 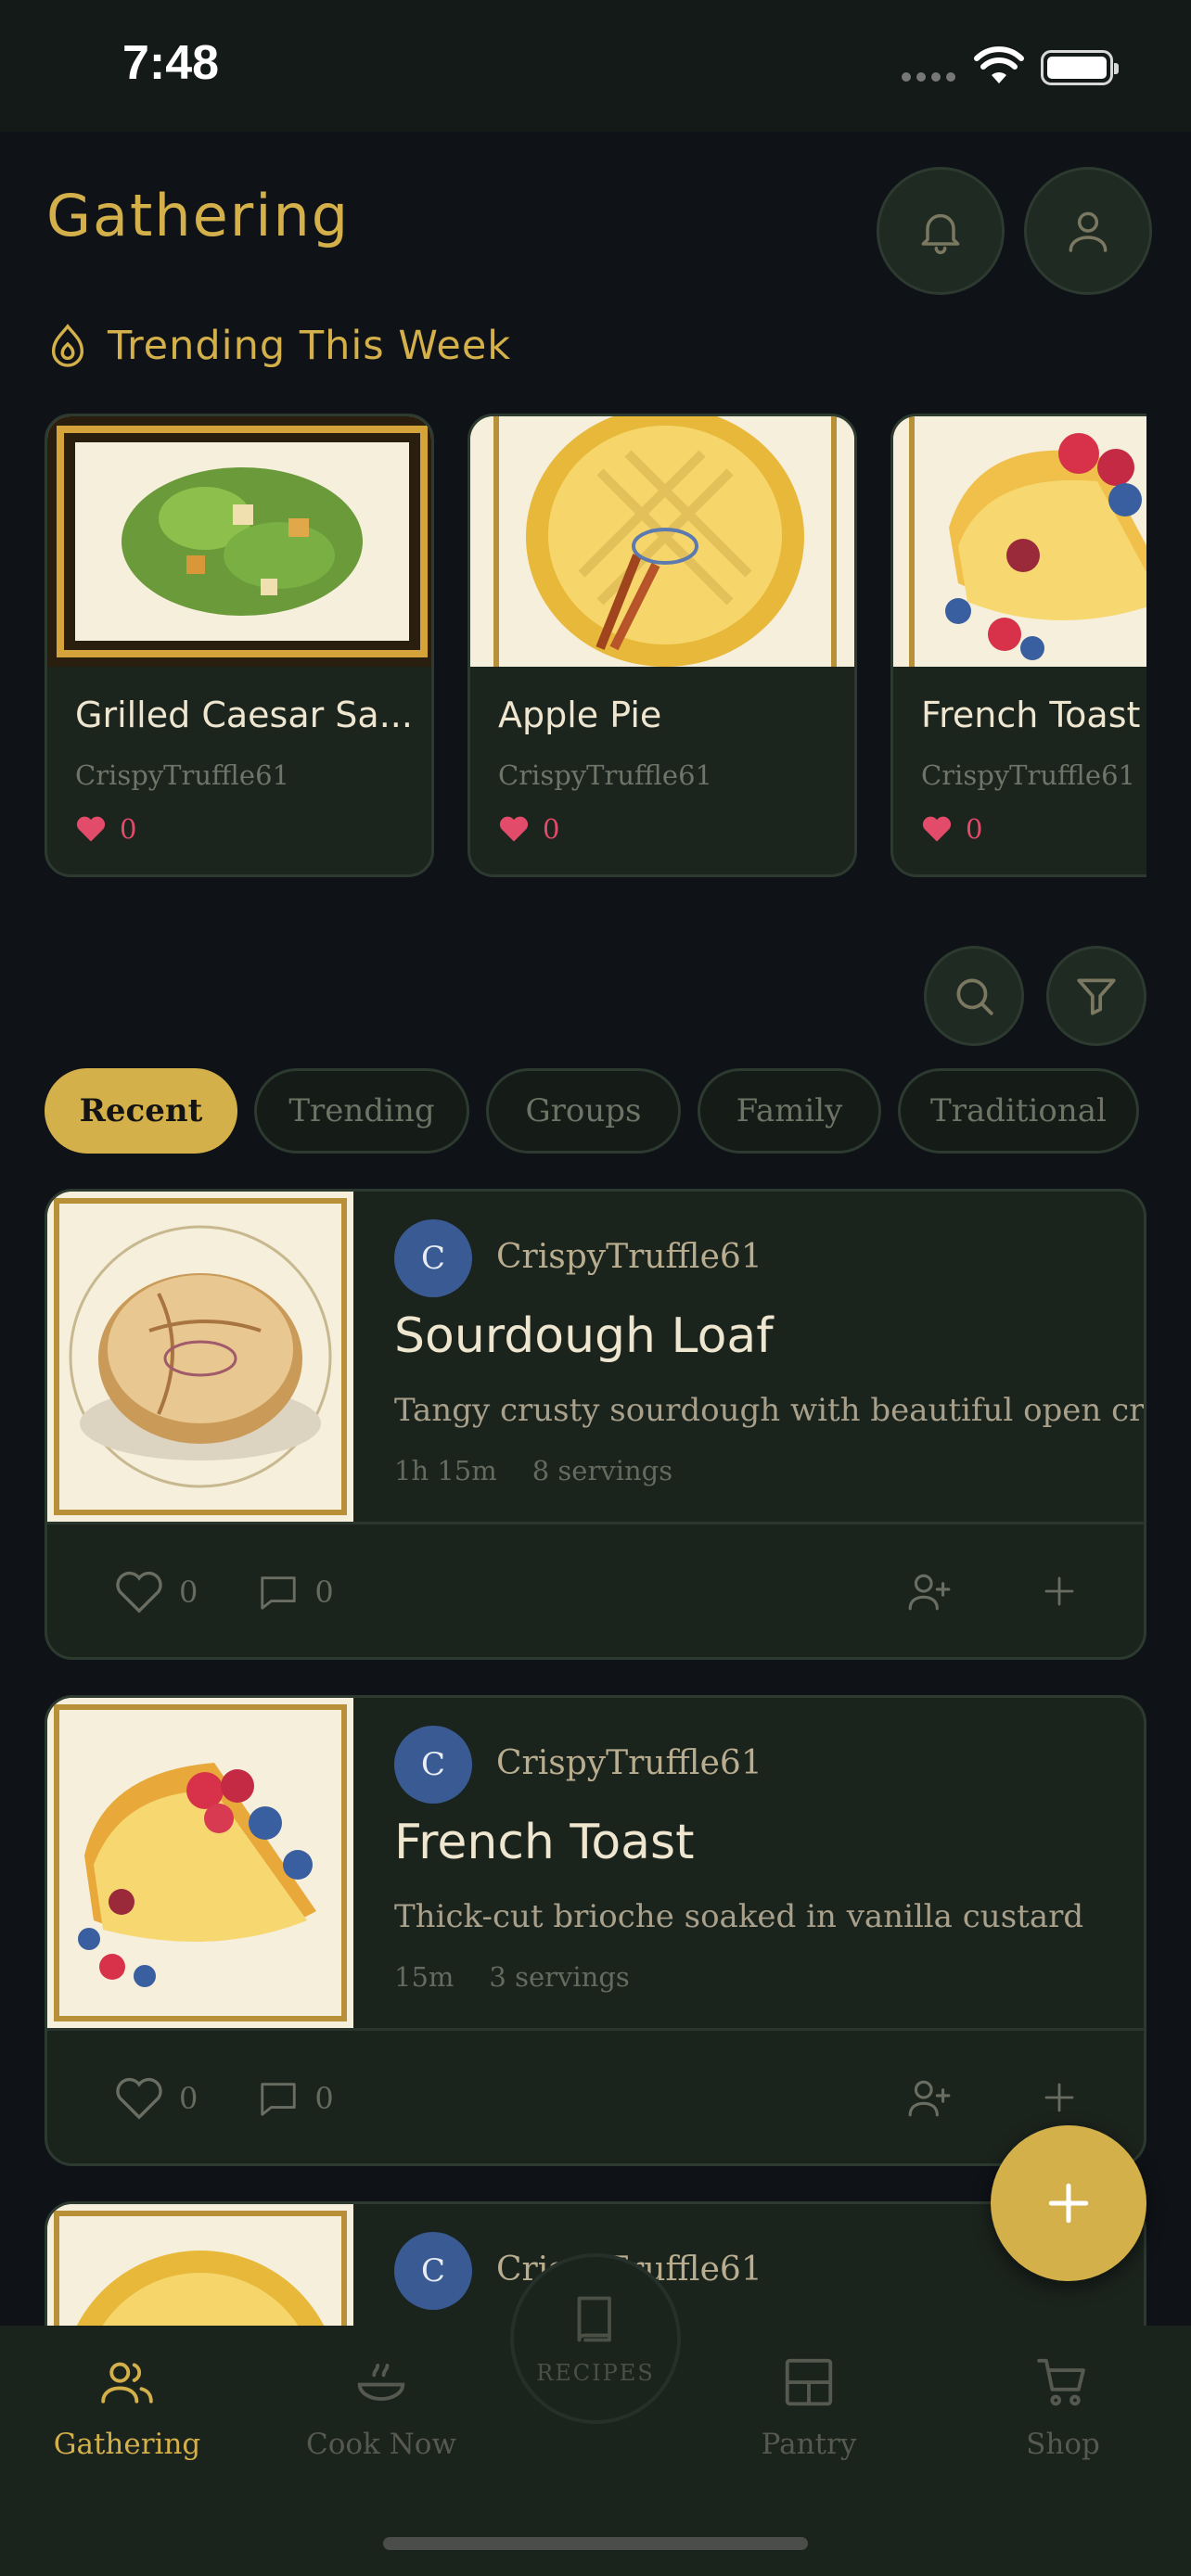 I want to click on tab-pantry: Pantry, so click(x=809, y=2407).